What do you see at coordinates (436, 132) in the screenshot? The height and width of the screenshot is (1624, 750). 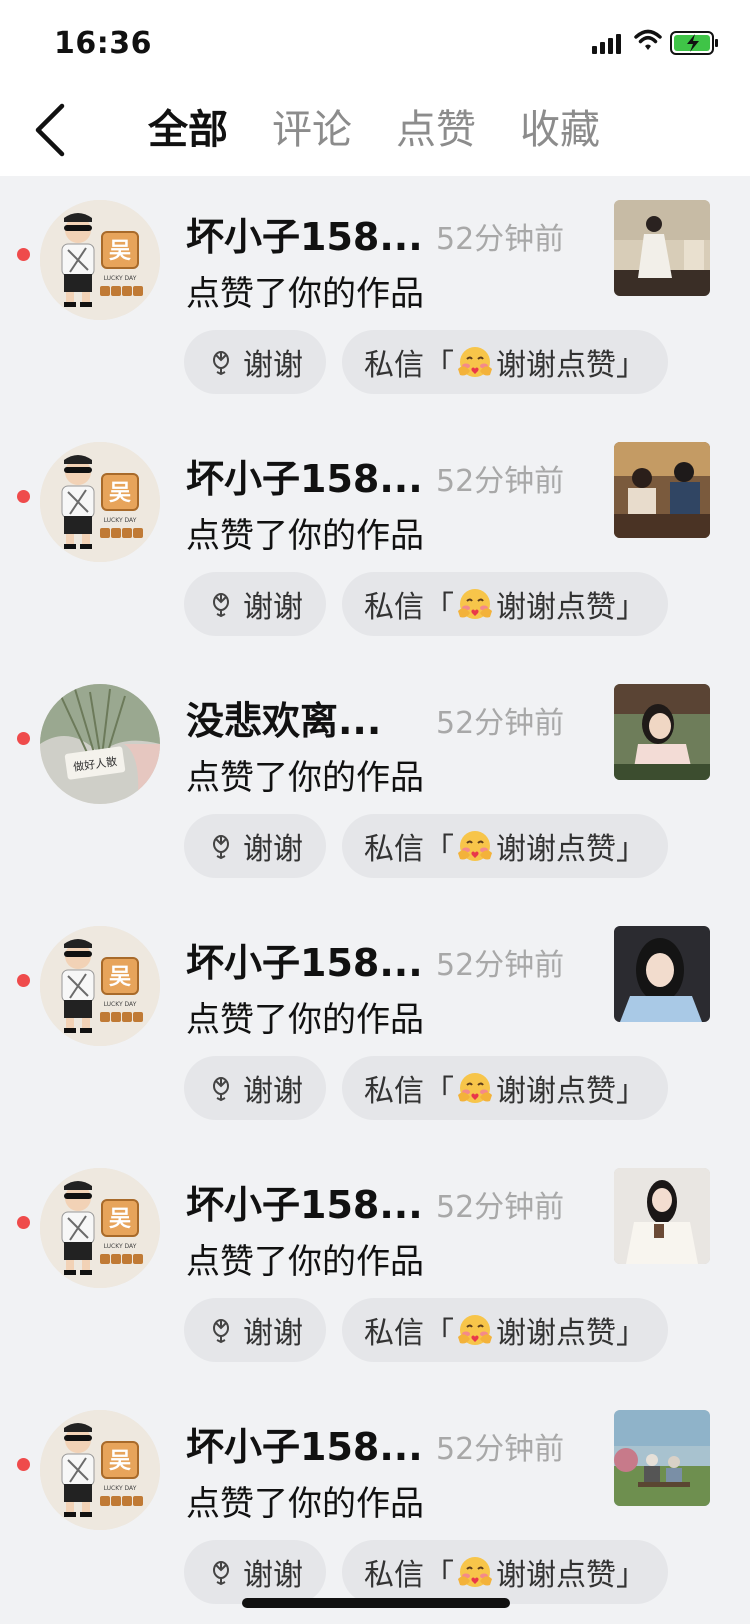 I see `tab-likes: 点赞` at bounding box center [436, 132].